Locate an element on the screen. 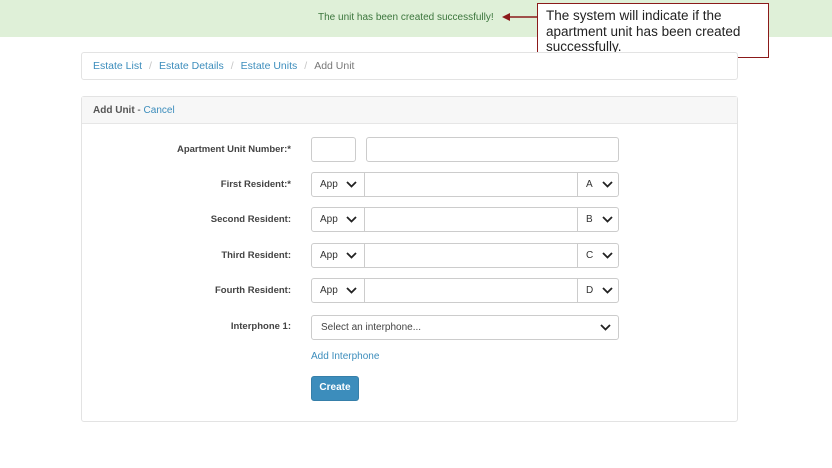 The image size is (832, 468). third-resident-input is located at coordinates (471, 255).